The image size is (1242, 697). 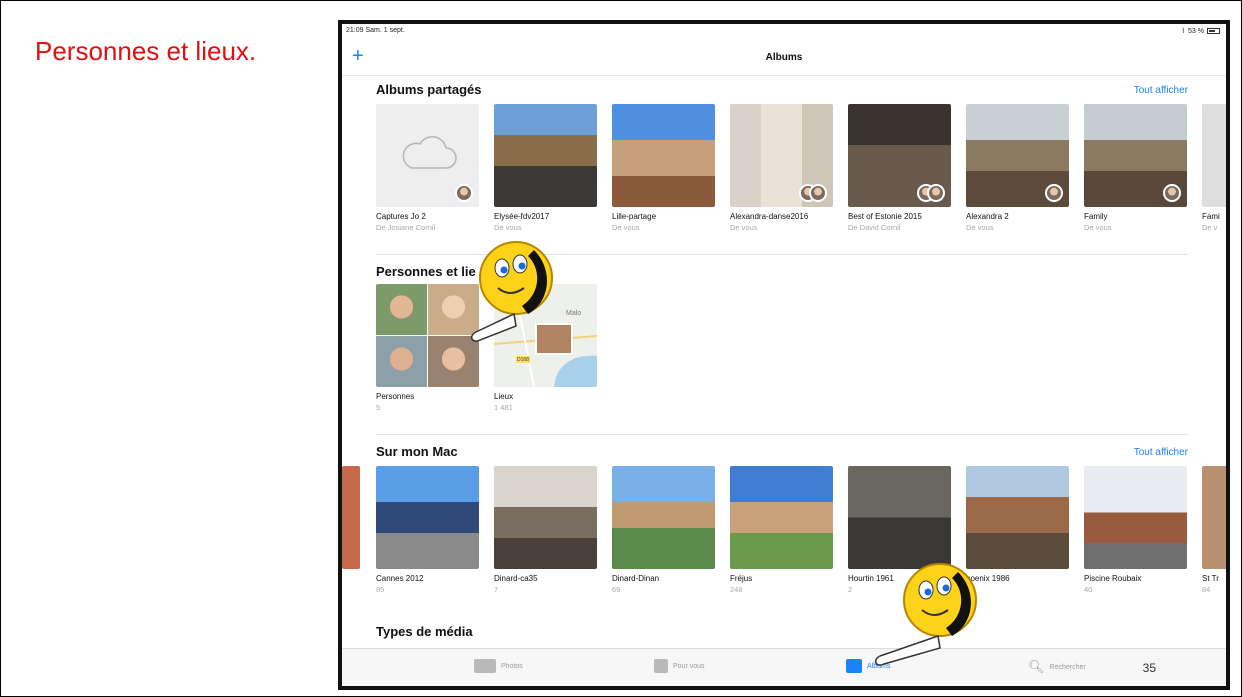 I want to click on album-count: 84, so click(x=1206, y=589).